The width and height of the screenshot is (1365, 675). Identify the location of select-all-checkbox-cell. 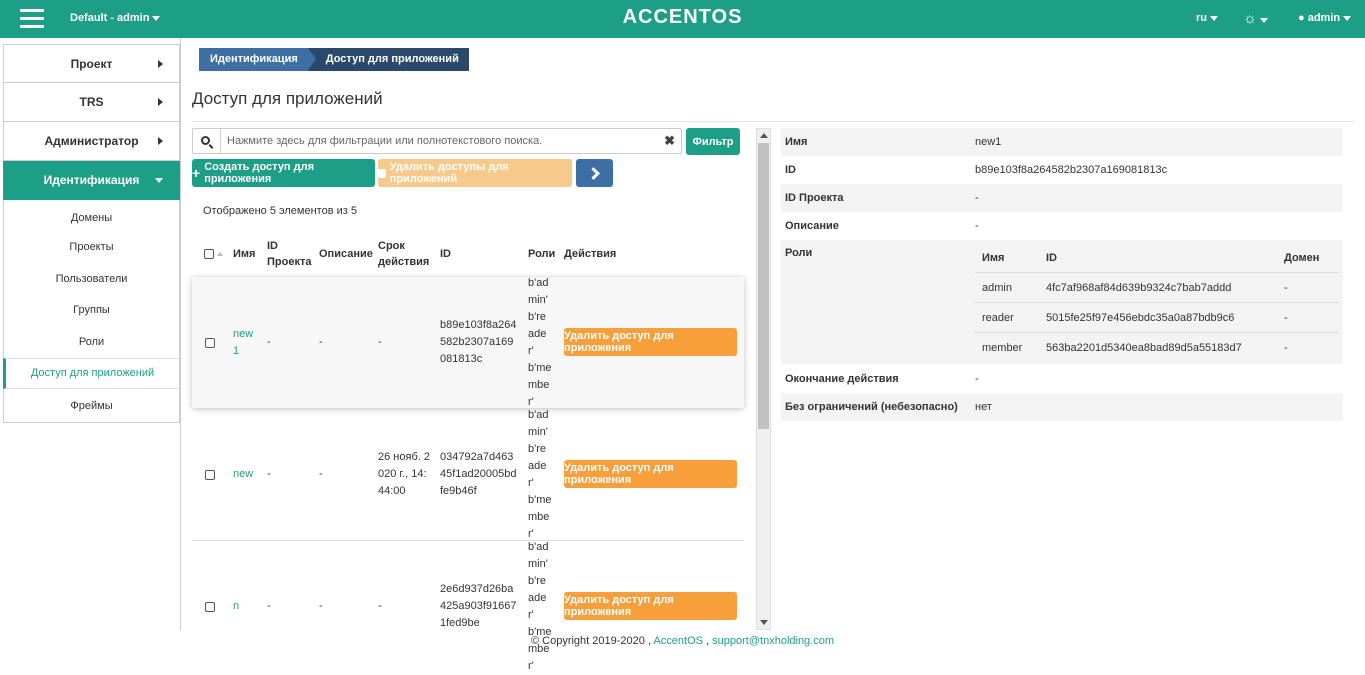
(213, 253).